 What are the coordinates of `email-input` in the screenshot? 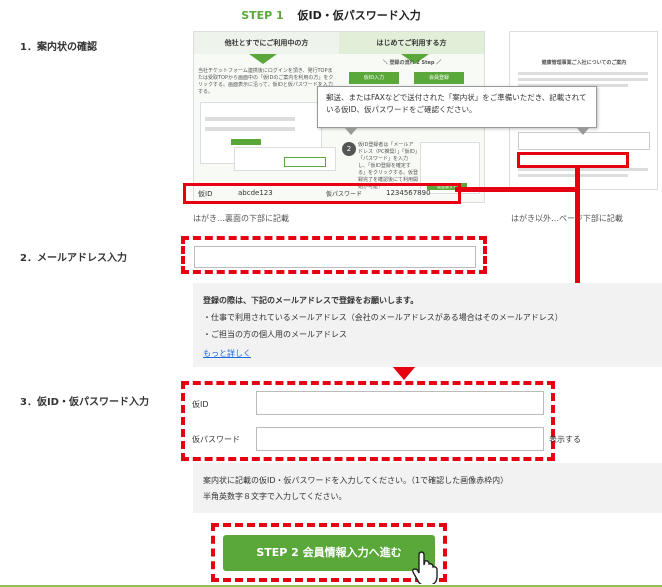 It's located at (335, 257).